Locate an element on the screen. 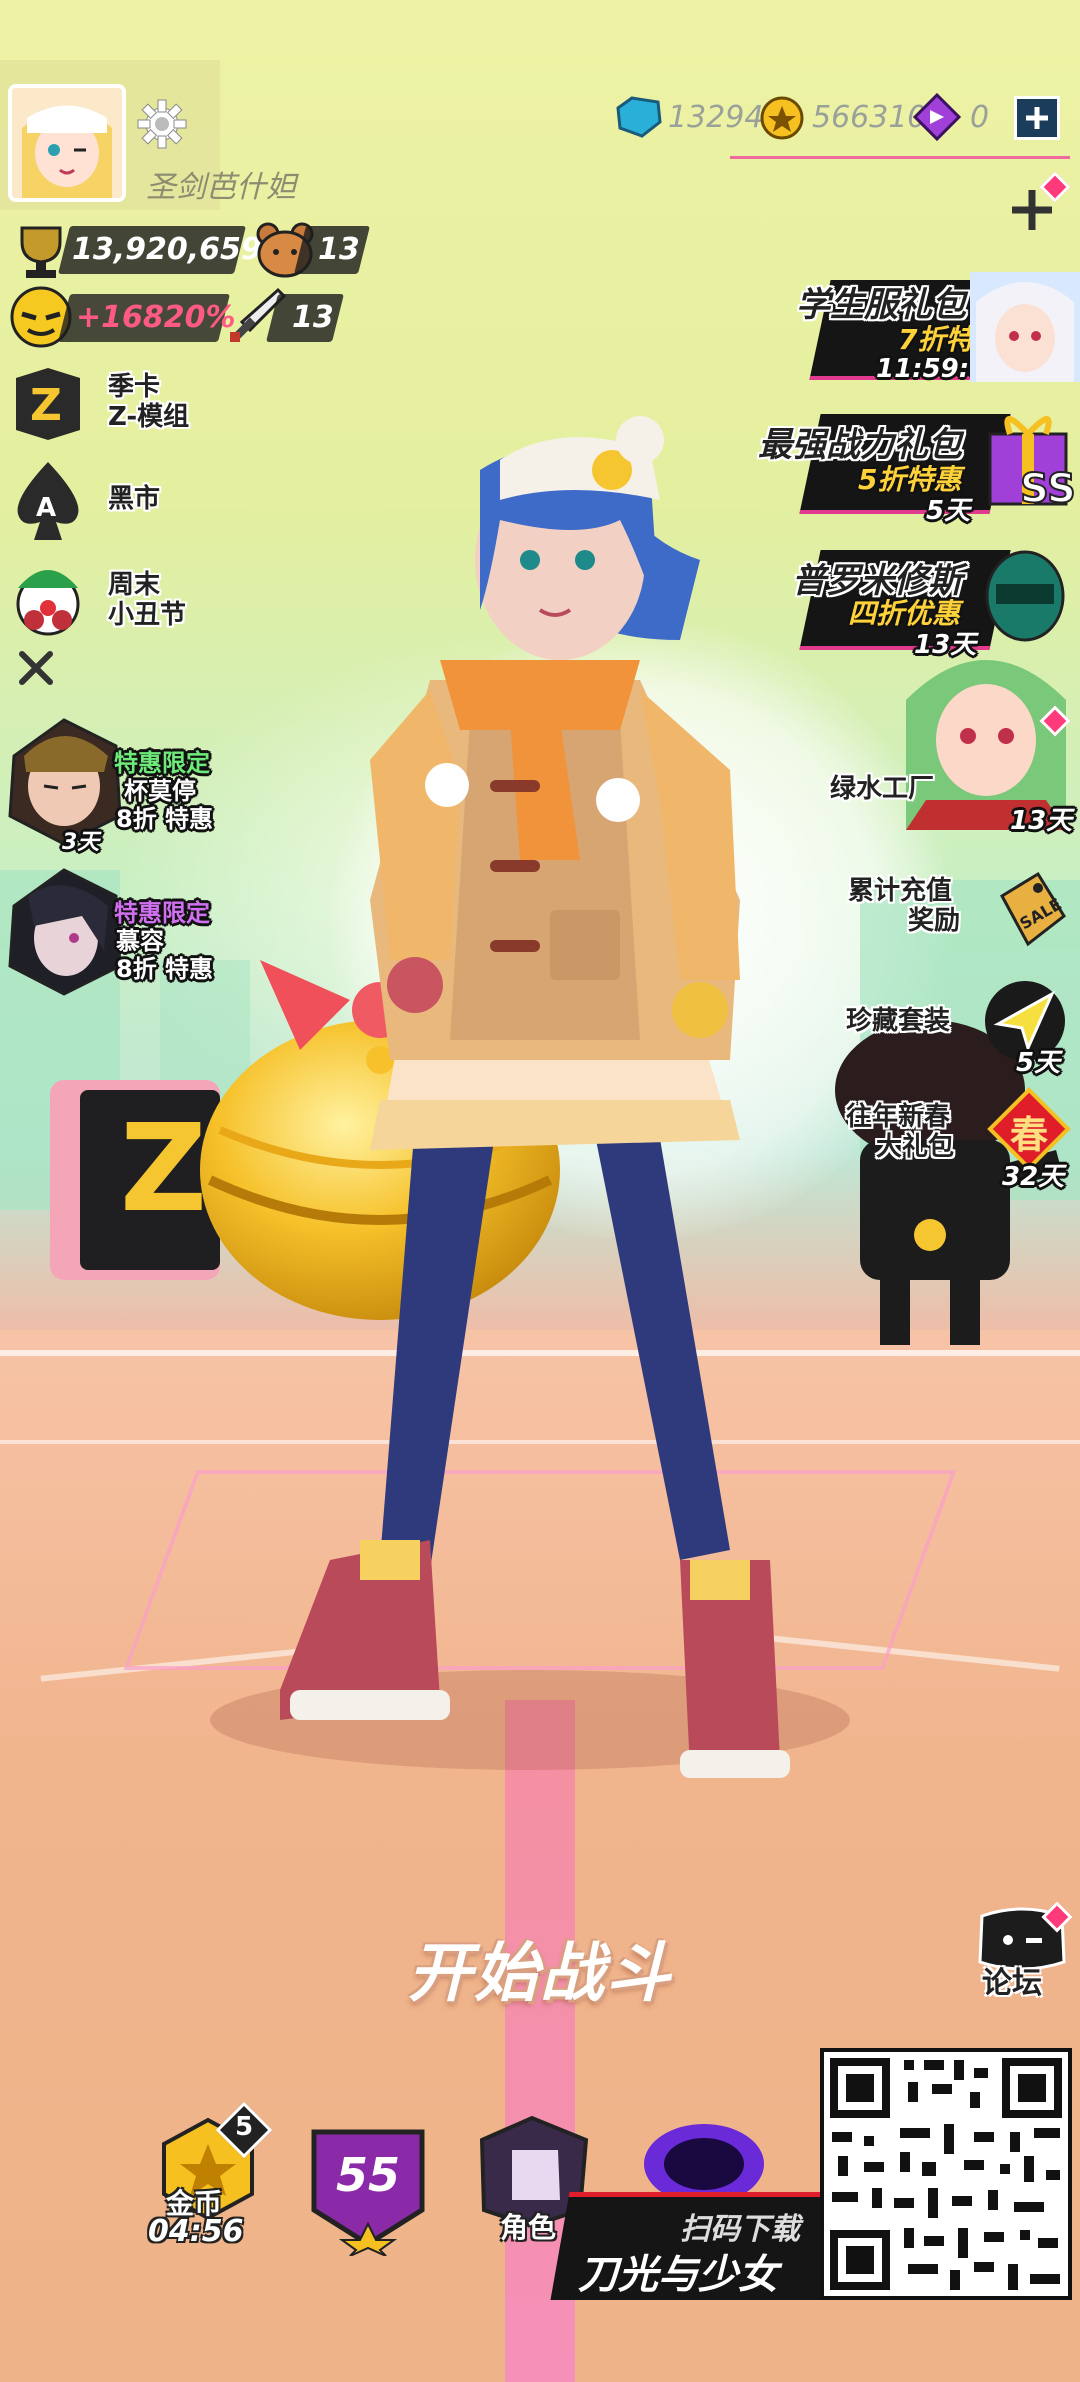 This screenshot has width=1080, height=2382. coin-reward-button: 5 金币 04:56 is located at coordinates (206, 2180).